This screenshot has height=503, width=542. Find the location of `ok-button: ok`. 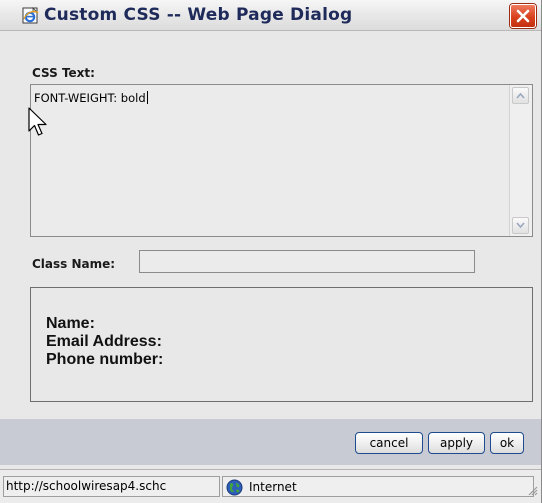

ok-button: ok is located at coordinates (507, 443).